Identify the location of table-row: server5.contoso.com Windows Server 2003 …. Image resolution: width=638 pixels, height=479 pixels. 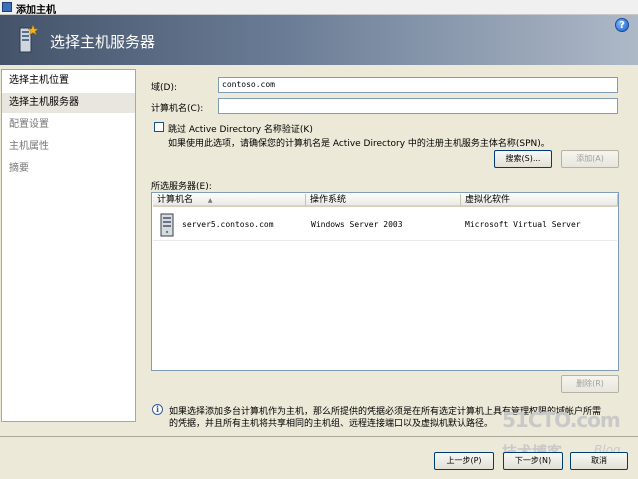
(385, 224).